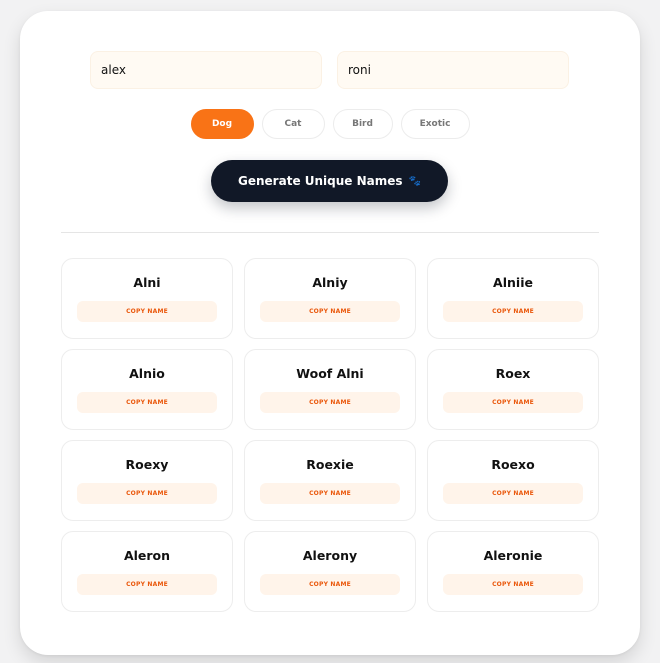  Describe the element at coordinates (206, 70) in the screenshot. I see `first-name-input` at that location.